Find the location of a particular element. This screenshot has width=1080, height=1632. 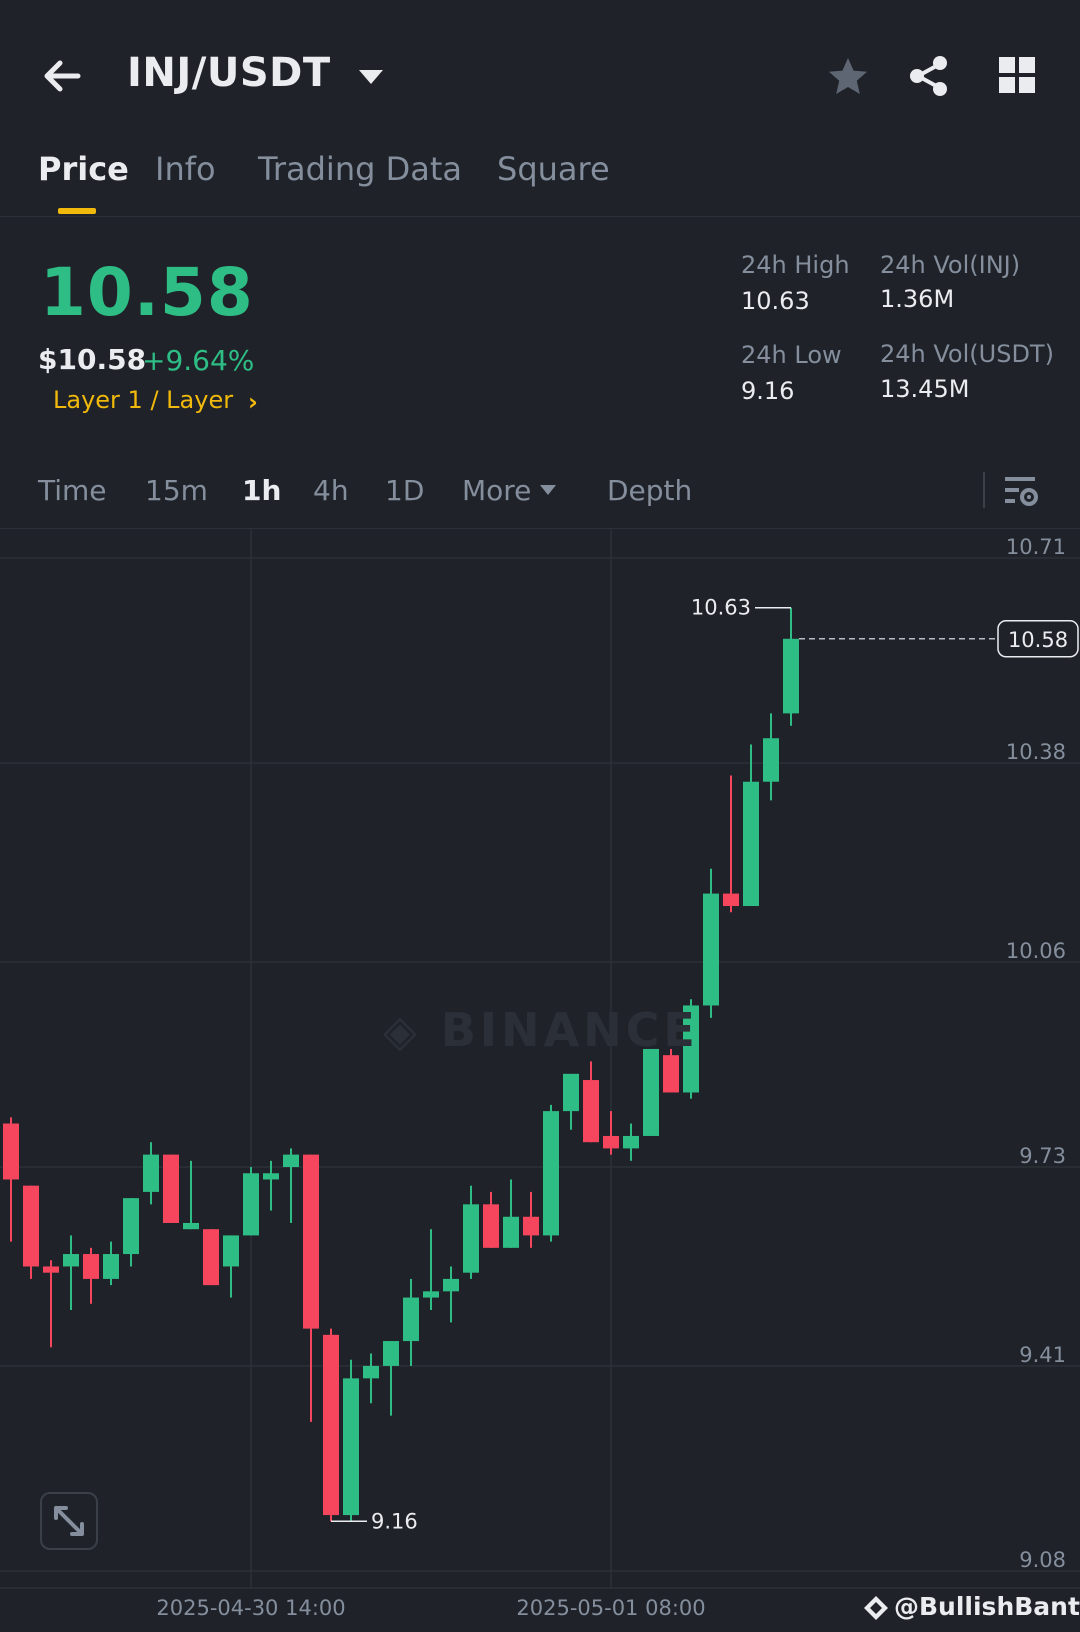

expand-icon is located at coordinates (69, 1521).